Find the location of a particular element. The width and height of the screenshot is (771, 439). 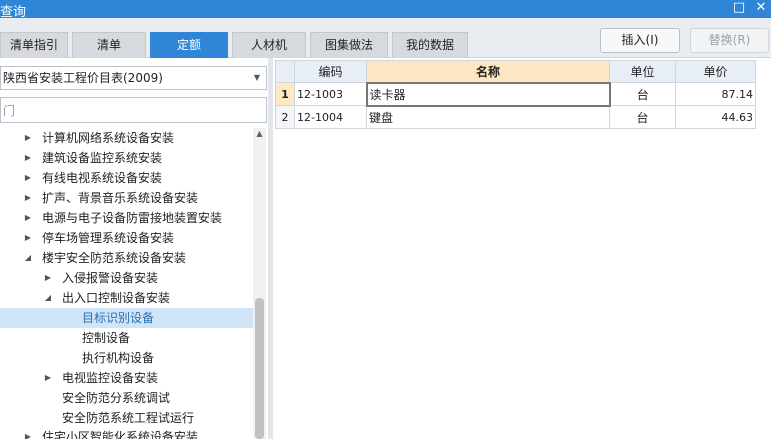

tree-node: ▶ 入侵报警设备安装 is located at coordinates (126, 278).